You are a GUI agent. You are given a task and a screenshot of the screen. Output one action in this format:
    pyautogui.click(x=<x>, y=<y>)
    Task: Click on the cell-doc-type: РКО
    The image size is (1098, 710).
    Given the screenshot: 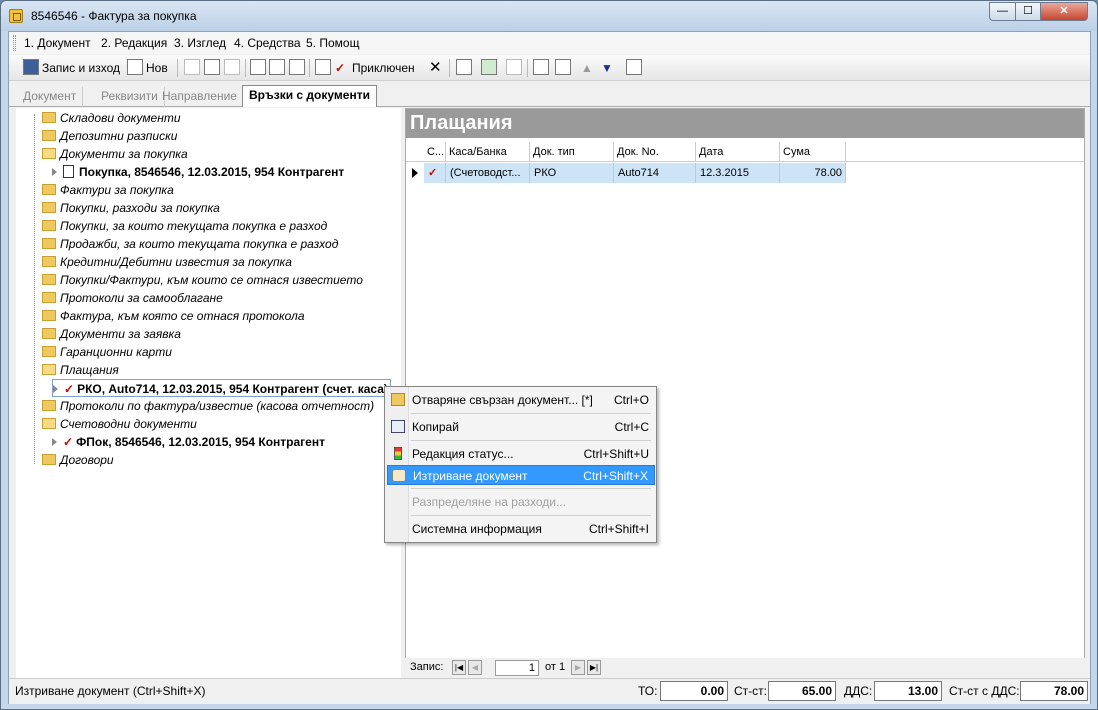 What is the action you would take?
    pyautogui.click(x=572, y=173)
    